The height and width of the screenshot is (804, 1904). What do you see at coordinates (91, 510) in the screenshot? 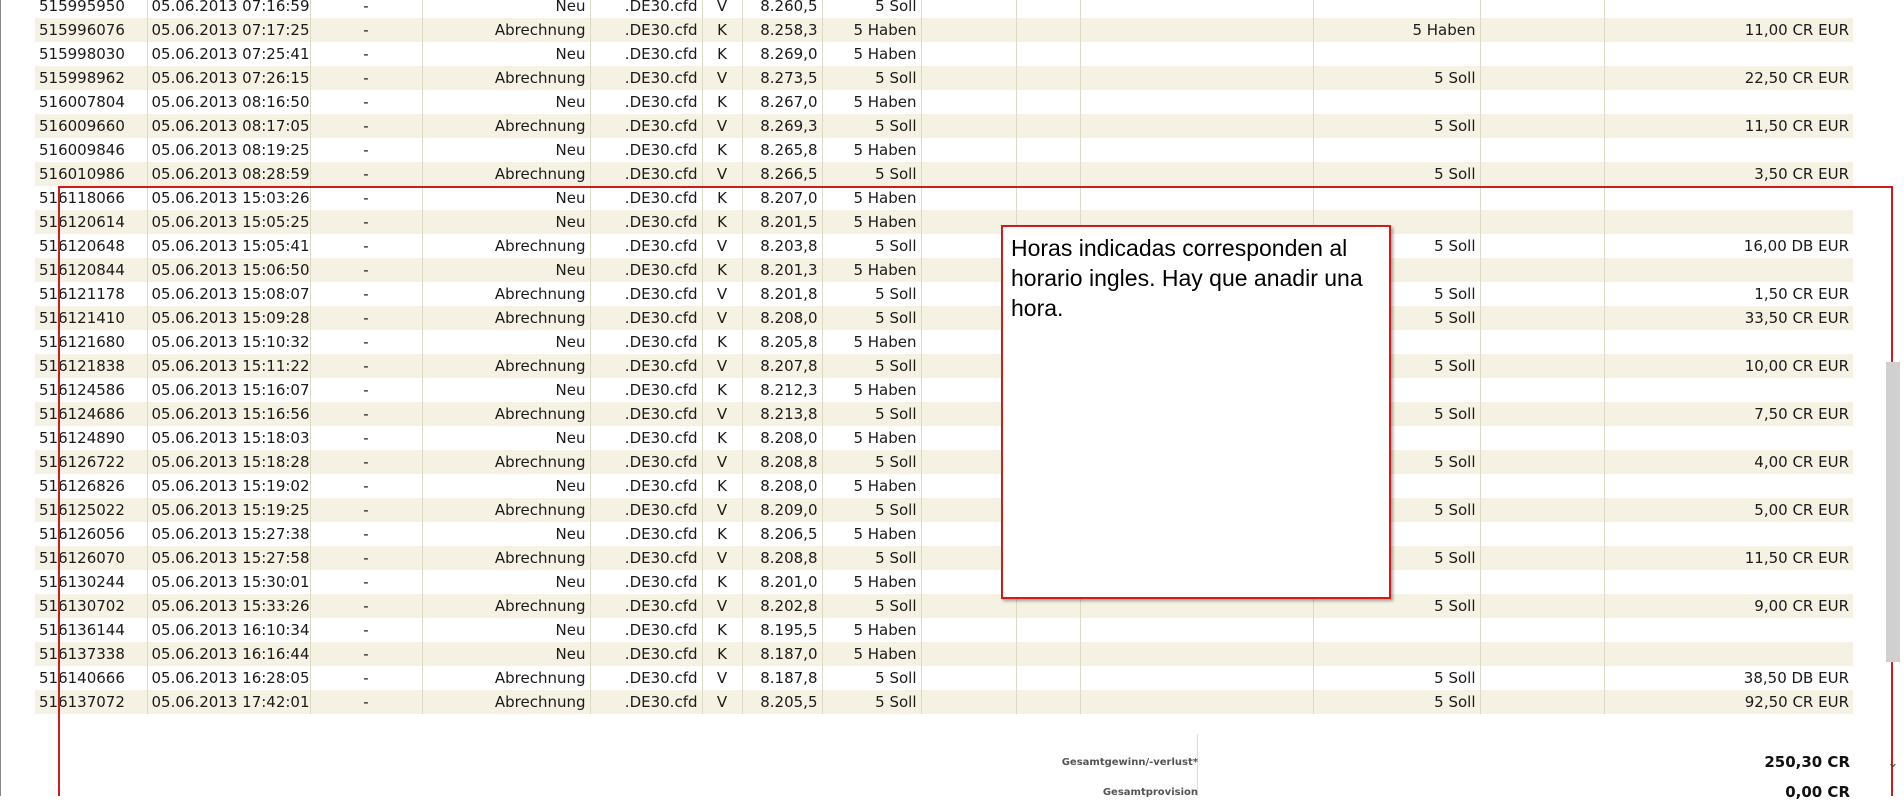
I see `cell-id: 516125022` at bounding box center [91, 510].